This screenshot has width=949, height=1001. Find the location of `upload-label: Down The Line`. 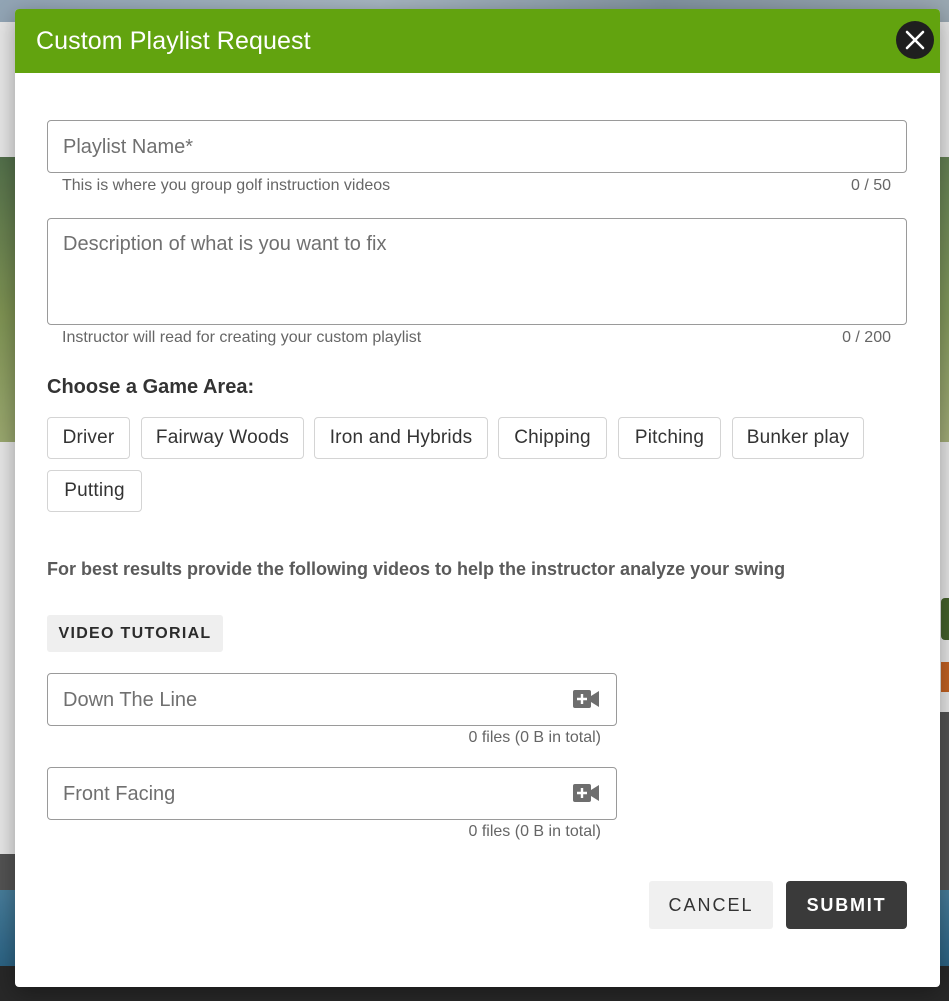

upload-label: Down The Line is located at coordinates (130, 700).